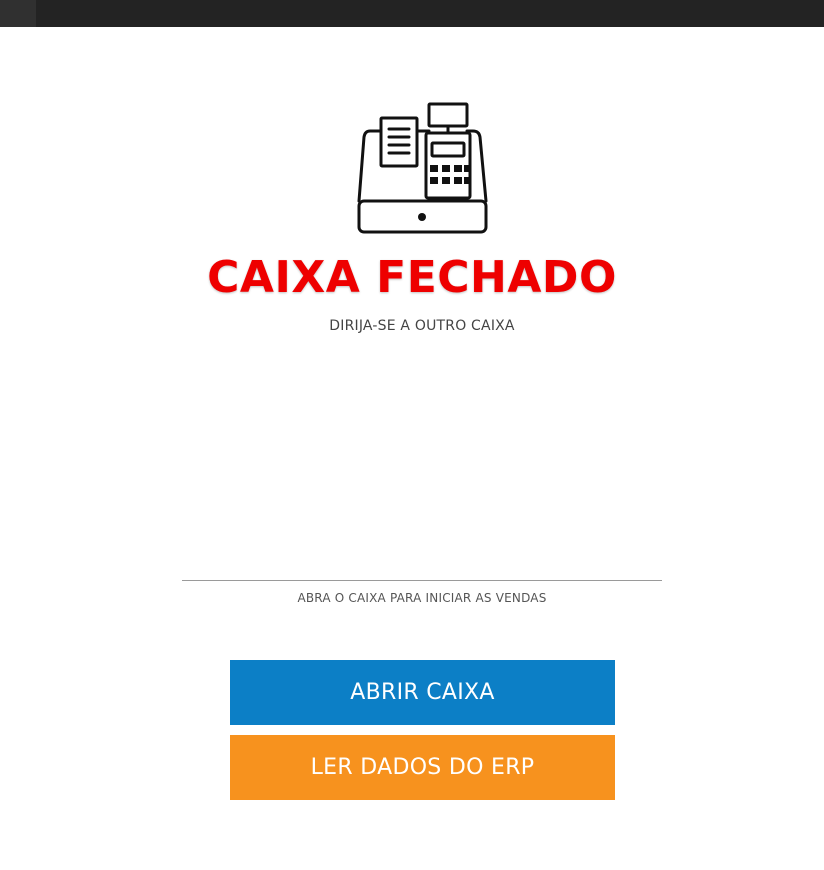  Describe the element at coordinates (18, 13) in the screenshot. I see `top-bar-tab` at that location.